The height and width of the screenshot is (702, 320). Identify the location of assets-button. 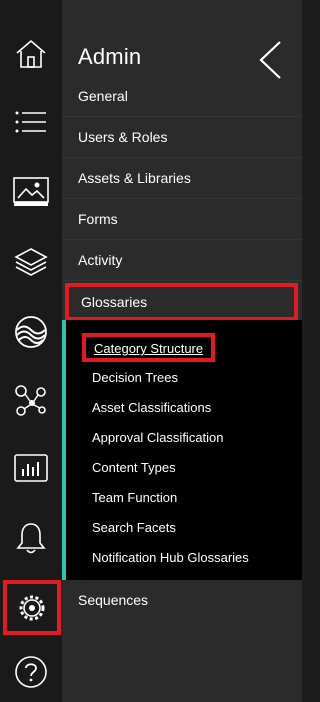
(31, 192).